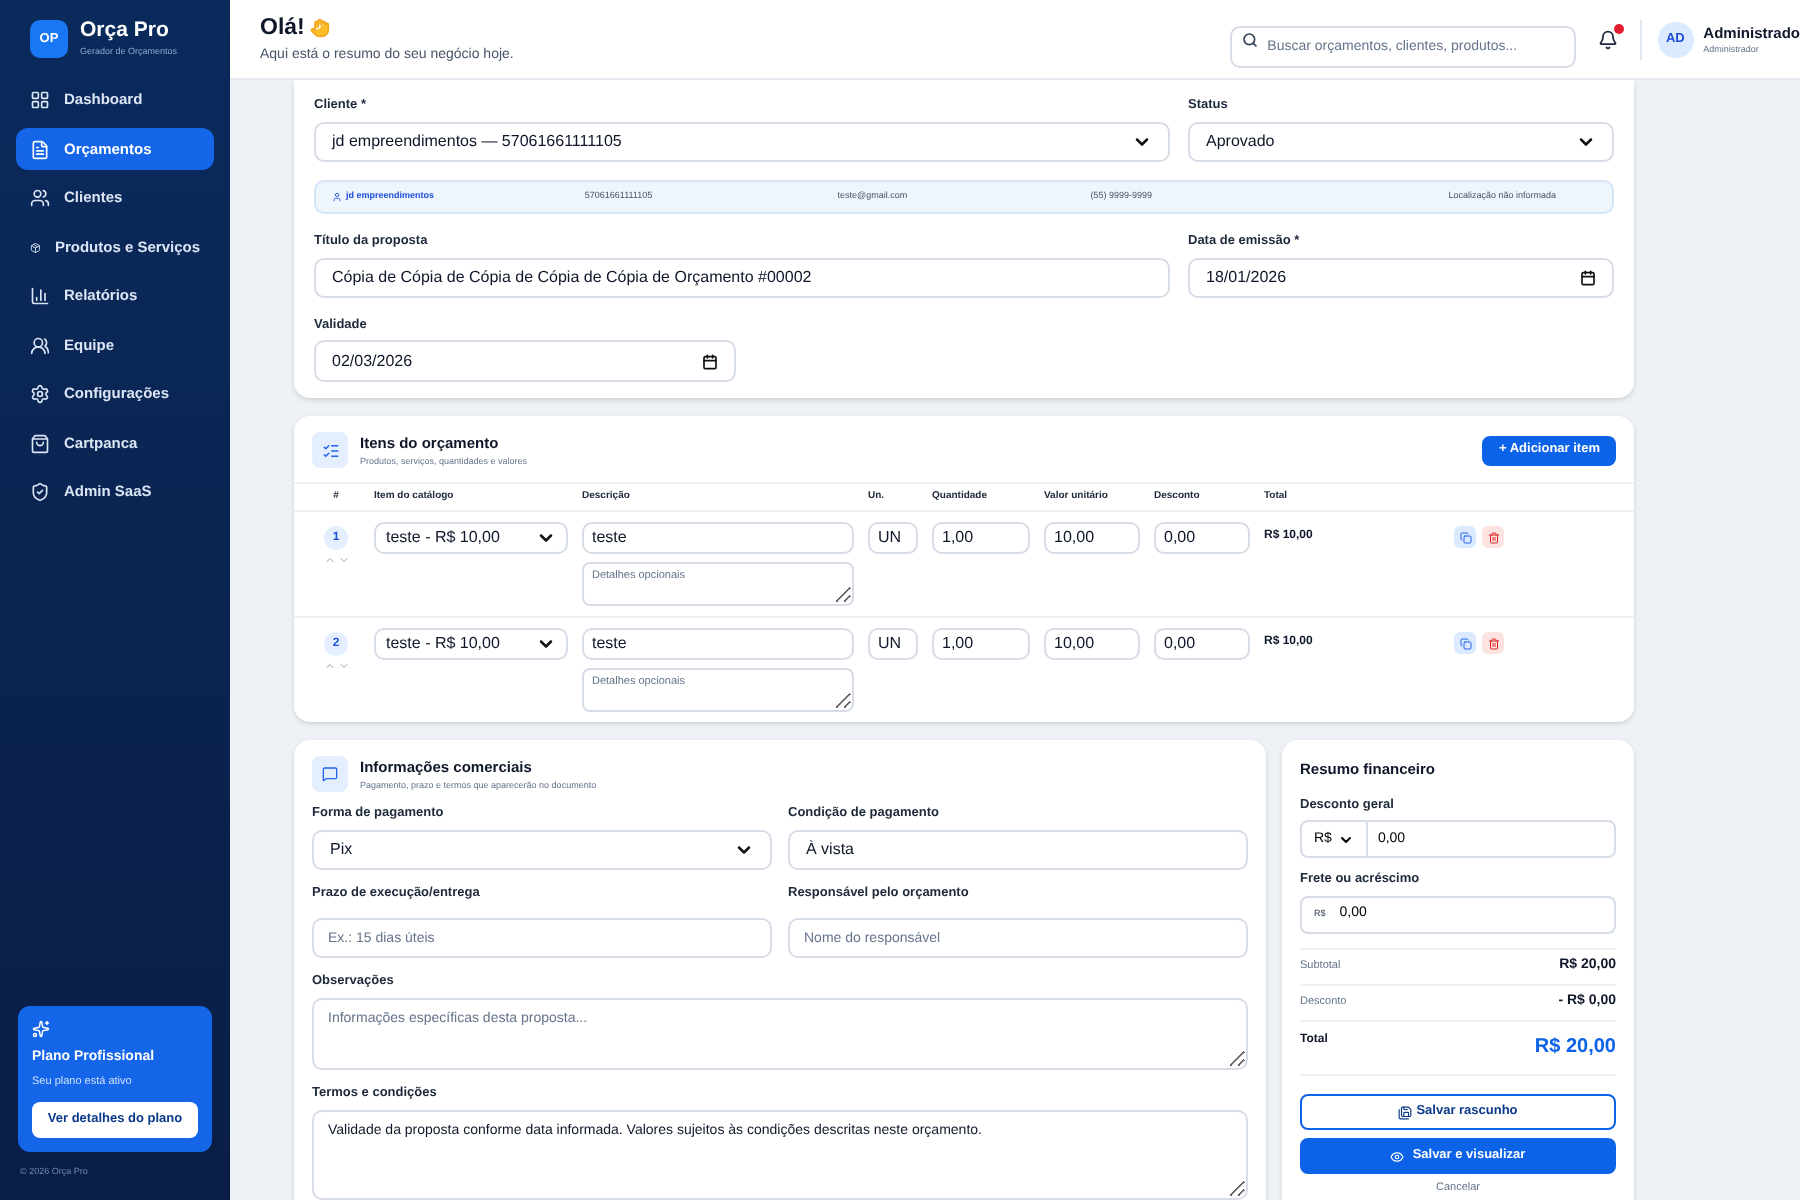  What do you see at coordinates (1249, 39) in the screenshot?
I see `search-icon` at bounding box center [1249, 39].